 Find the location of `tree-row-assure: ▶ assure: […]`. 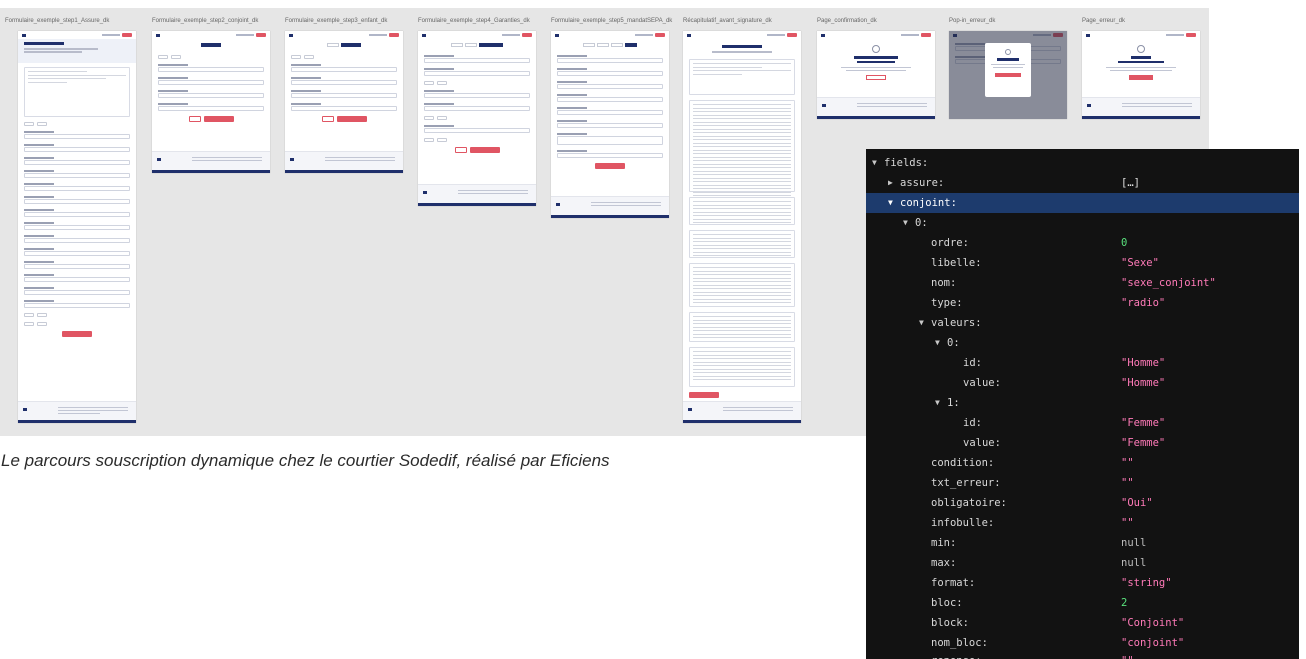

tree-row-assure: ▶ assure: […] is located at coordinates (1082, 183).